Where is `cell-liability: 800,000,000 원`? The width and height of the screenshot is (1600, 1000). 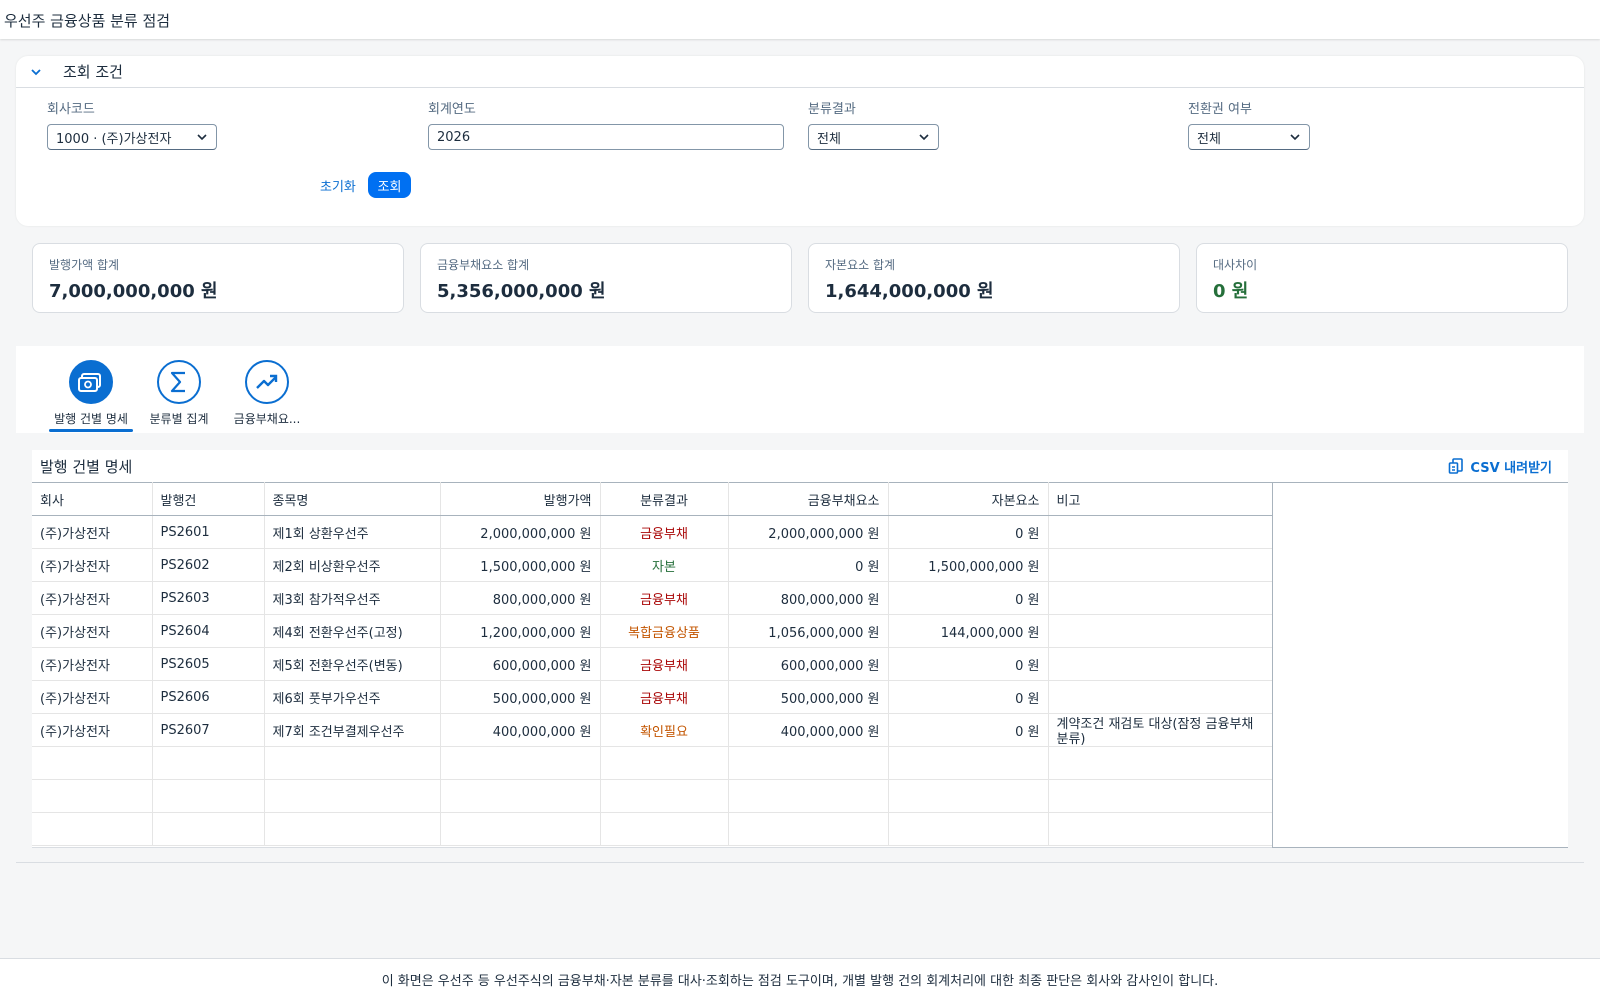 cell-liability: 800,000,000 원 is located at coordinates (808, 598).